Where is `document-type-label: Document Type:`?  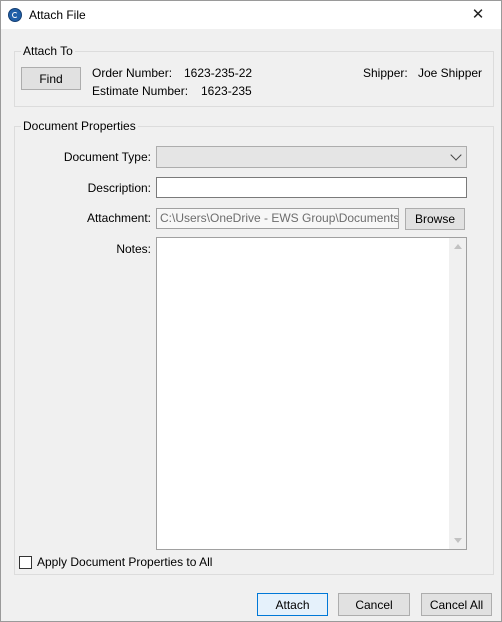 document-type-label: Document Type: is located at coordinates (107, 157).